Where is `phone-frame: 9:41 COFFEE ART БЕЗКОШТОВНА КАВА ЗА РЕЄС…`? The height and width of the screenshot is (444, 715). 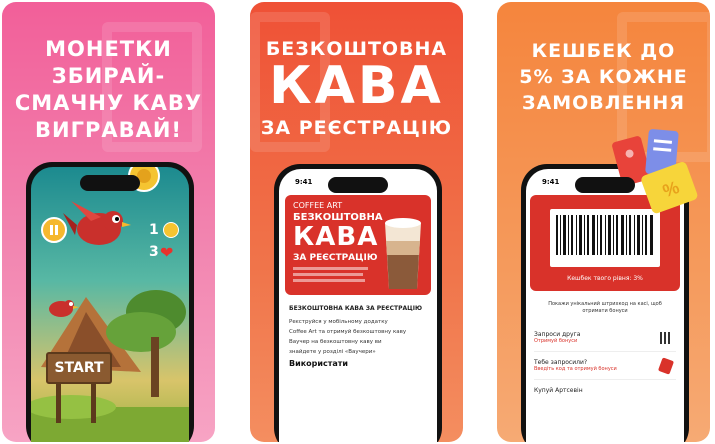 phone-frame: 9:41 COFFEE ART БЕЗКОШТОВНА КАВА ЗА РЕЄС… is located at coordinates (358, 303).